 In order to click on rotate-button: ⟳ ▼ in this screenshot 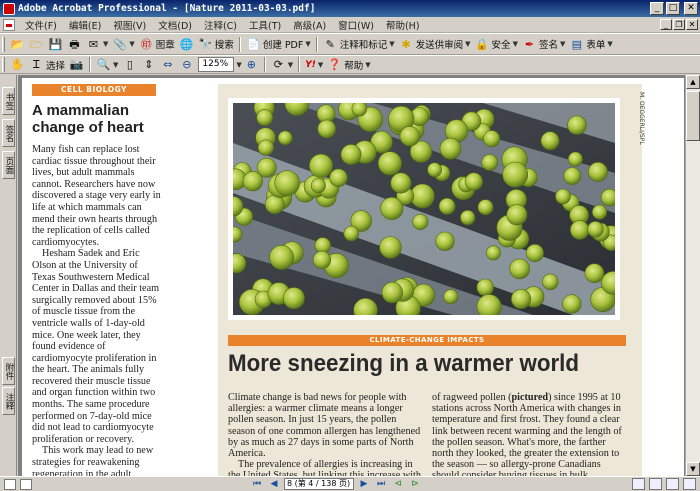, I will do `click(282, 65)`.